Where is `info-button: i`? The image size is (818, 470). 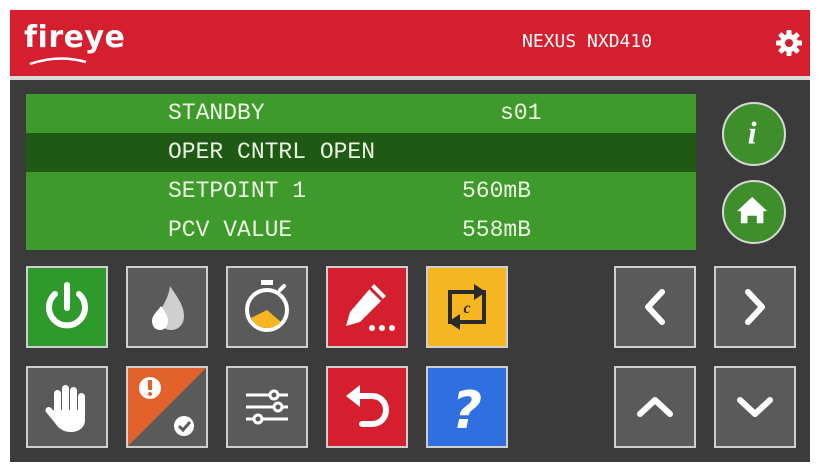 info-button: i is located at coordinates (754, 134).